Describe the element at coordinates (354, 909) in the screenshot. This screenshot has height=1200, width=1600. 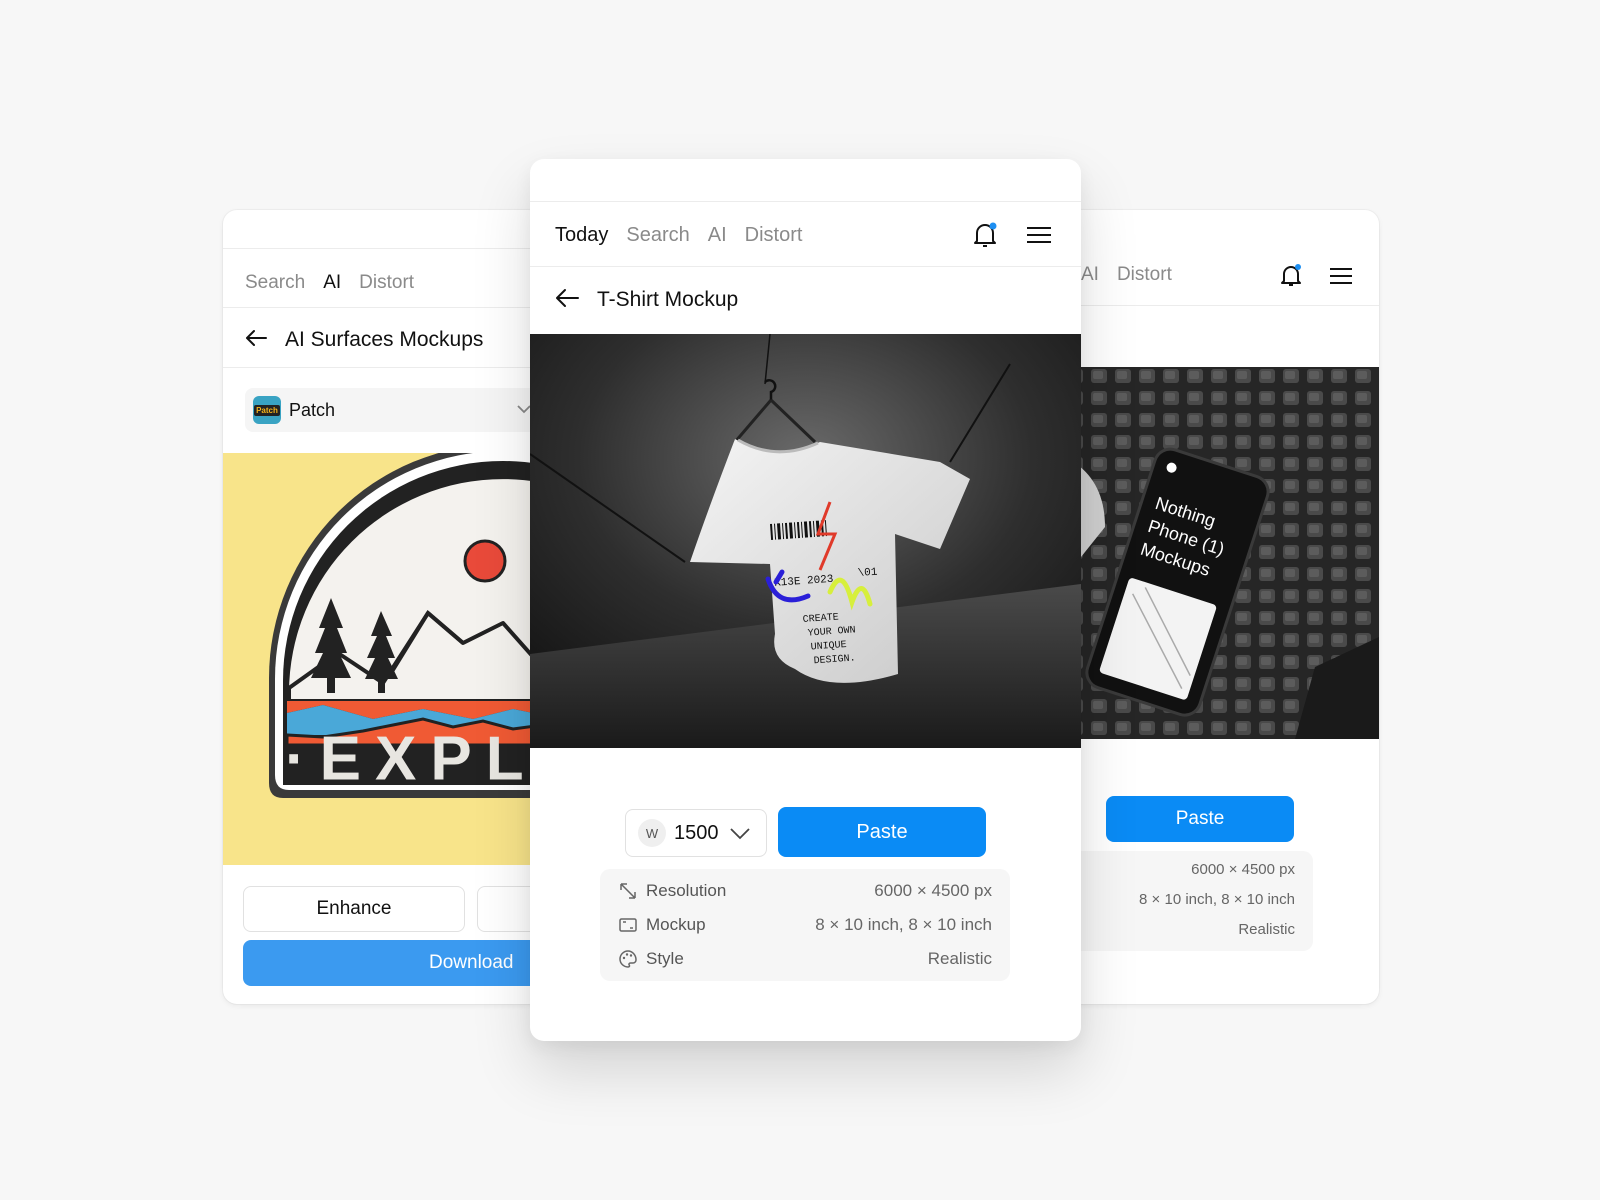
I see `enhance-button: Enhance` at that location.